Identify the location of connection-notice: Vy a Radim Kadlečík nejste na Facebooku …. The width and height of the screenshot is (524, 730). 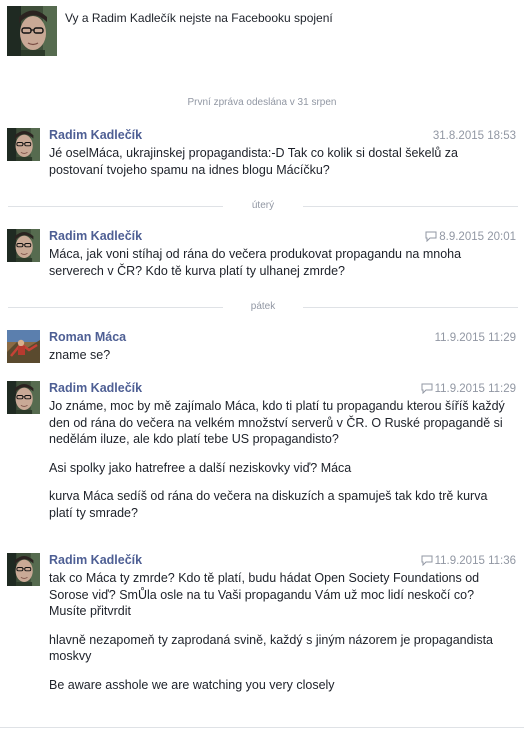
(199, 18).